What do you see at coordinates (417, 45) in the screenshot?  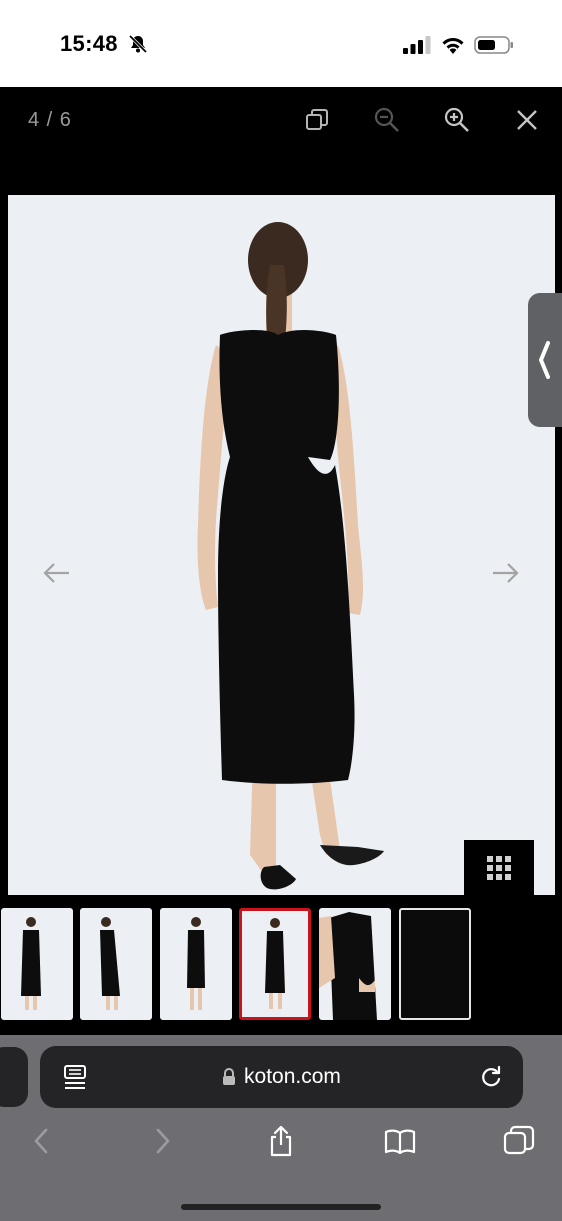 I see `cellular-signal-icon` at bounding box center [417, 45].